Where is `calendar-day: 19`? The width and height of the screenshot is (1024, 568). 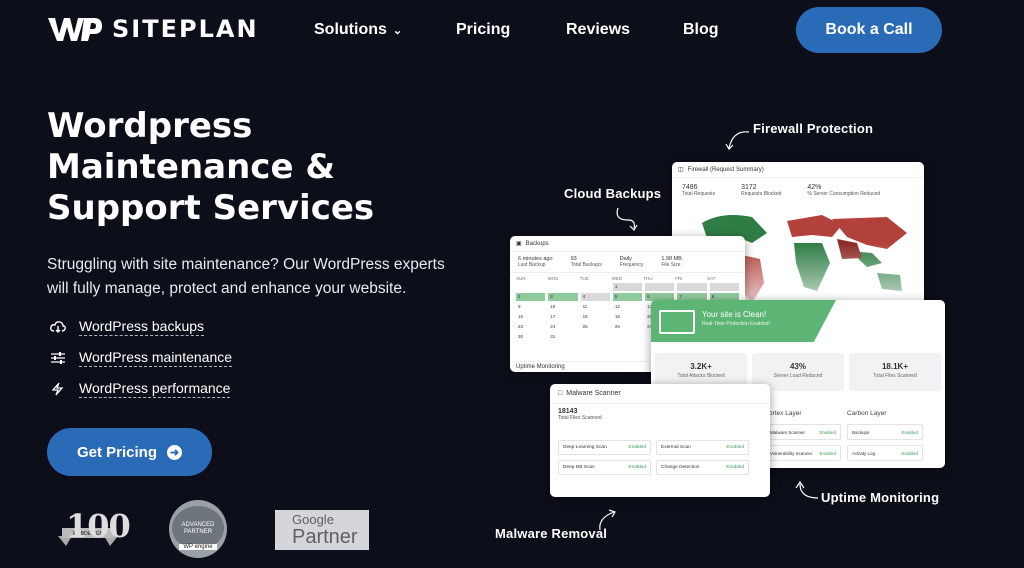 calendar-day: 19 is located at coordinates (617, 316).